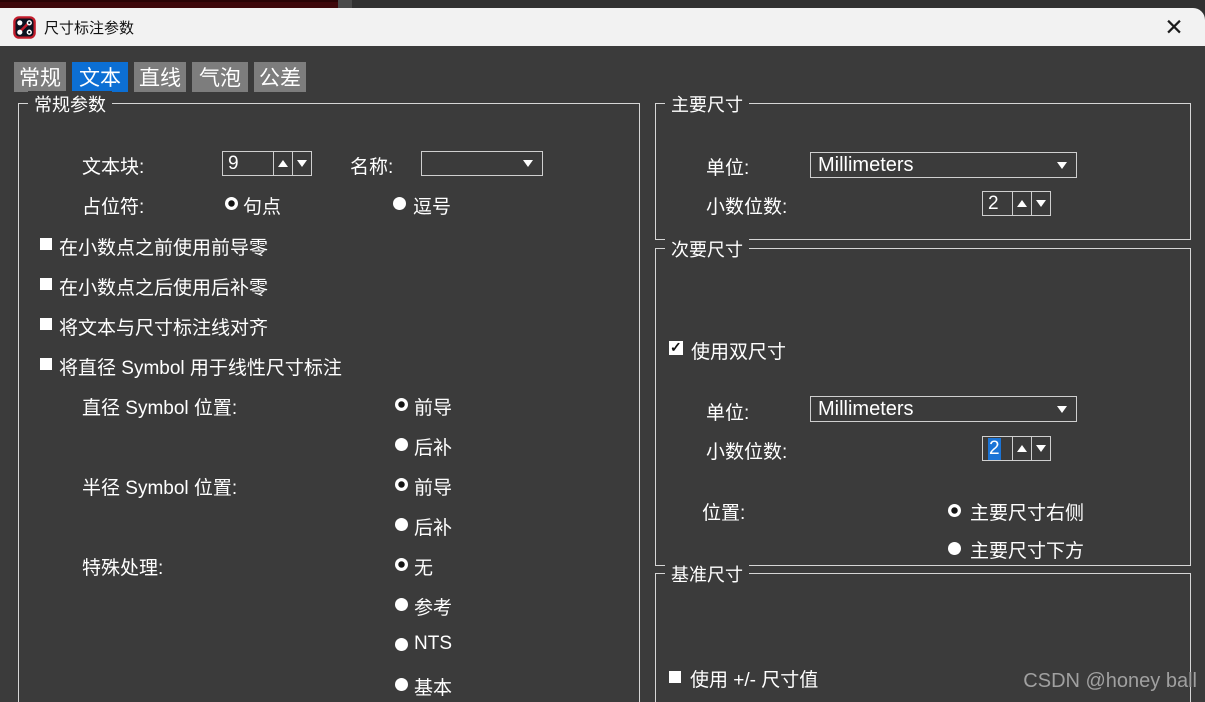 This screenshot has width=1205, height=702. Describe the element at coordinates (866, 164) in the screenshot. I see `primary-unit-value: Millimeters` at that location.